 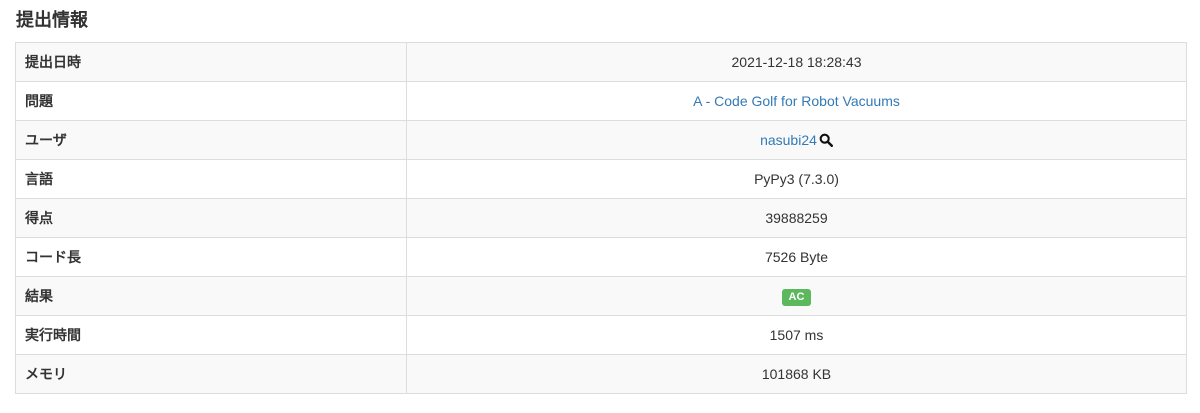 I want to click on row-label-exec-time: 実行時間, so click(x=211, y=335).